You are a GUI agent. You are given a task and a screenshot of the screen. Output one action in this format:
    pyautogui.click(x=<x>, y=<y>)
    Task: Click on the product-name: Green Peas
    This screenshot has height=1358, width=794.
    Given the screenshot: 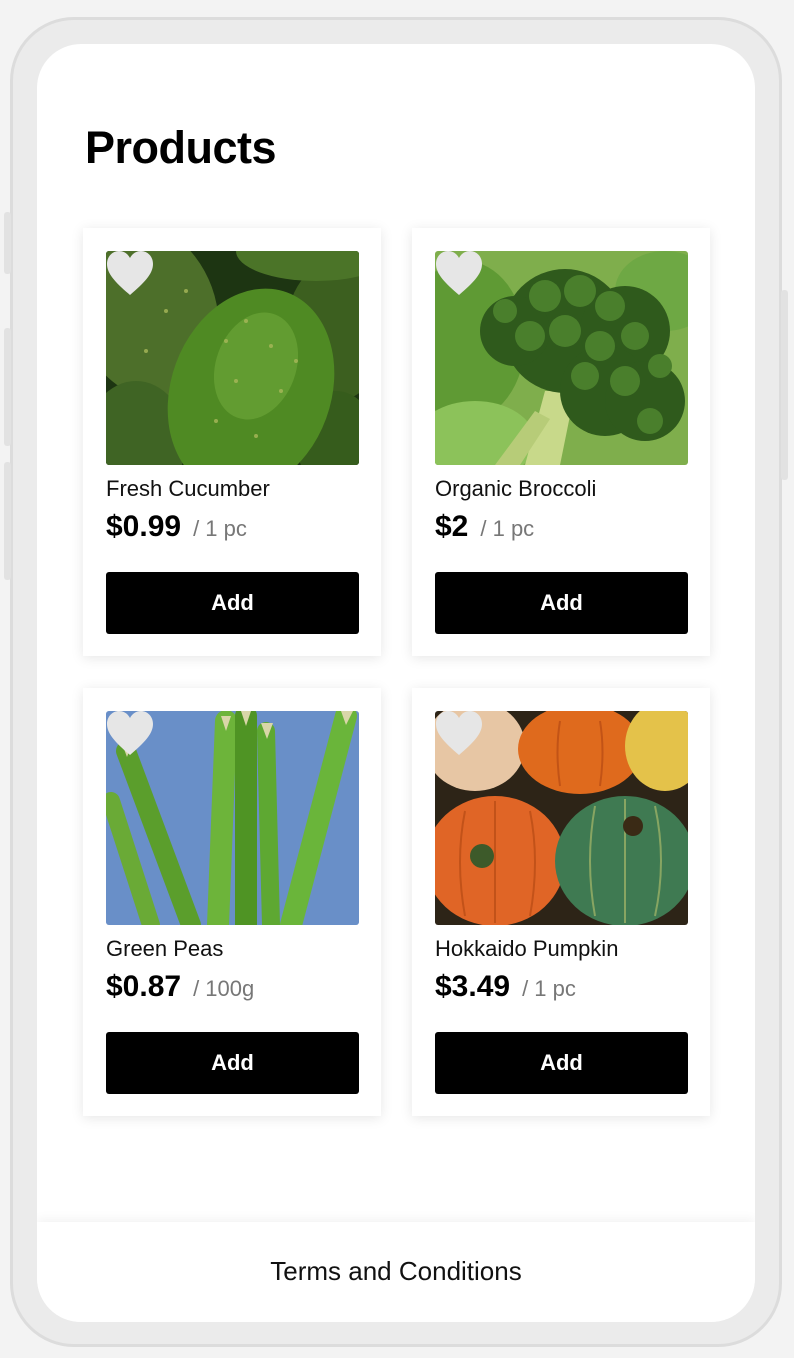 What is the action you would take?
    pyautogui.click(x=165, y=948)
    